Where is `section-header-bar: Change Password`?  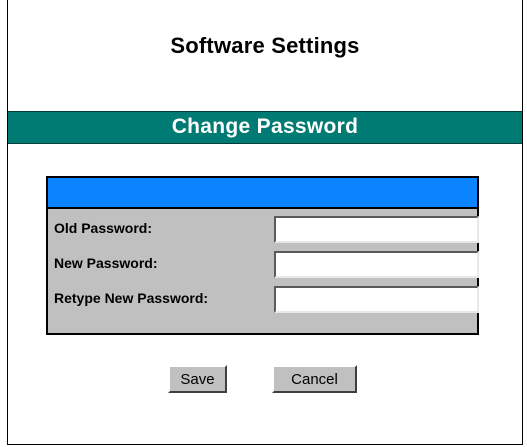
section-header-bar: Change Password is located at coordinates (265, 127).